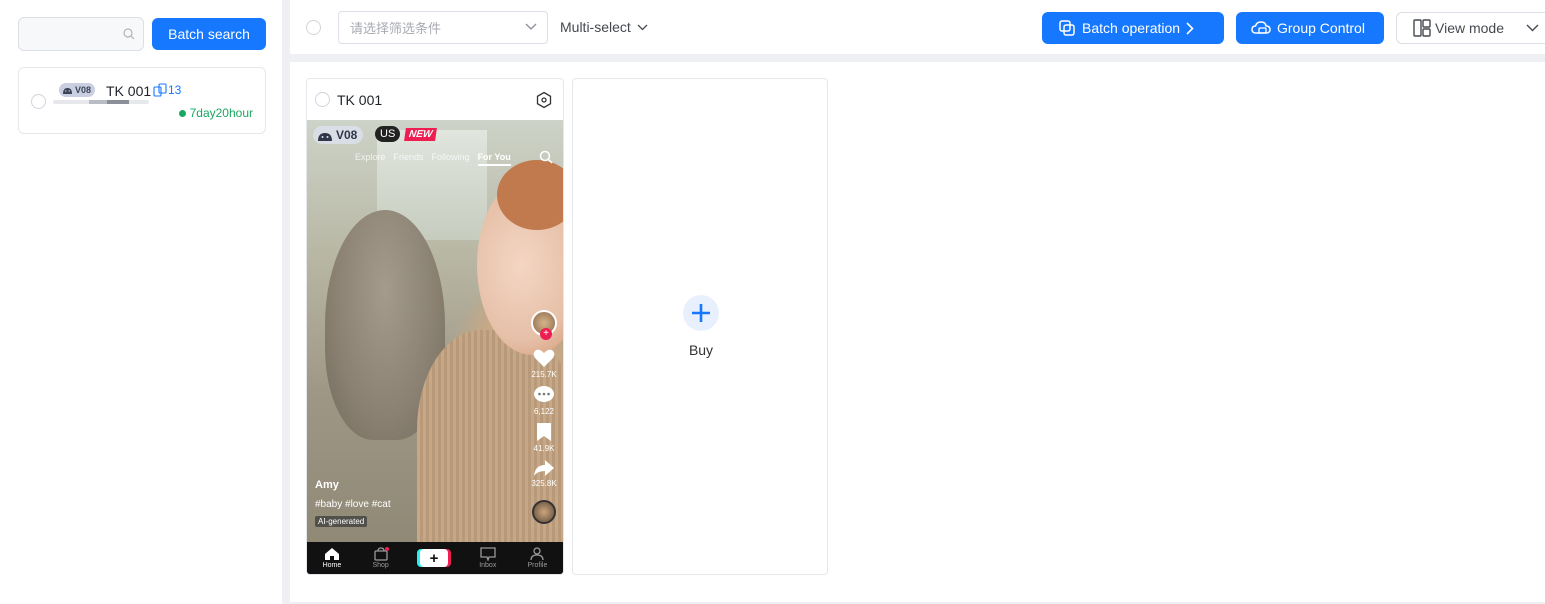 This screenshot has height=604, width=1545. Describe the element at coordinates (544, 395) in the screenshot. I see `comment-icon` at that location.